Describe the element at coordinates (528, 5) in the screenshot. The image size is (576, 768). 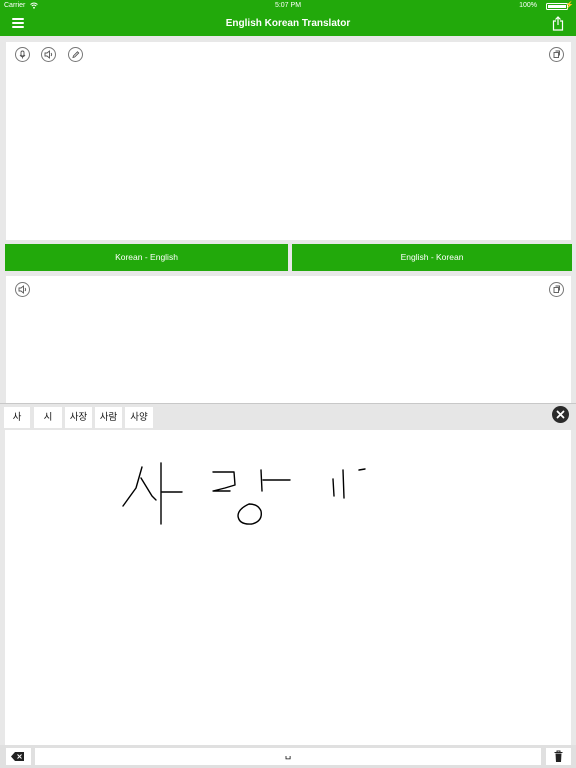
I see `battery-percent: 100%` at that location.